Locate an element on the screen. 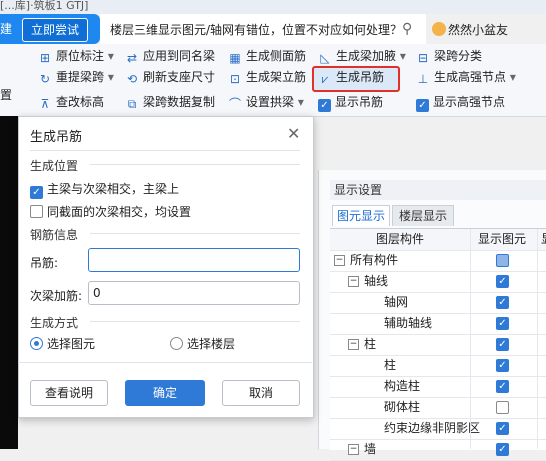 The height and width of the screenshot is (461, 546). radio-off-icon is located at coordinates (176, 343).